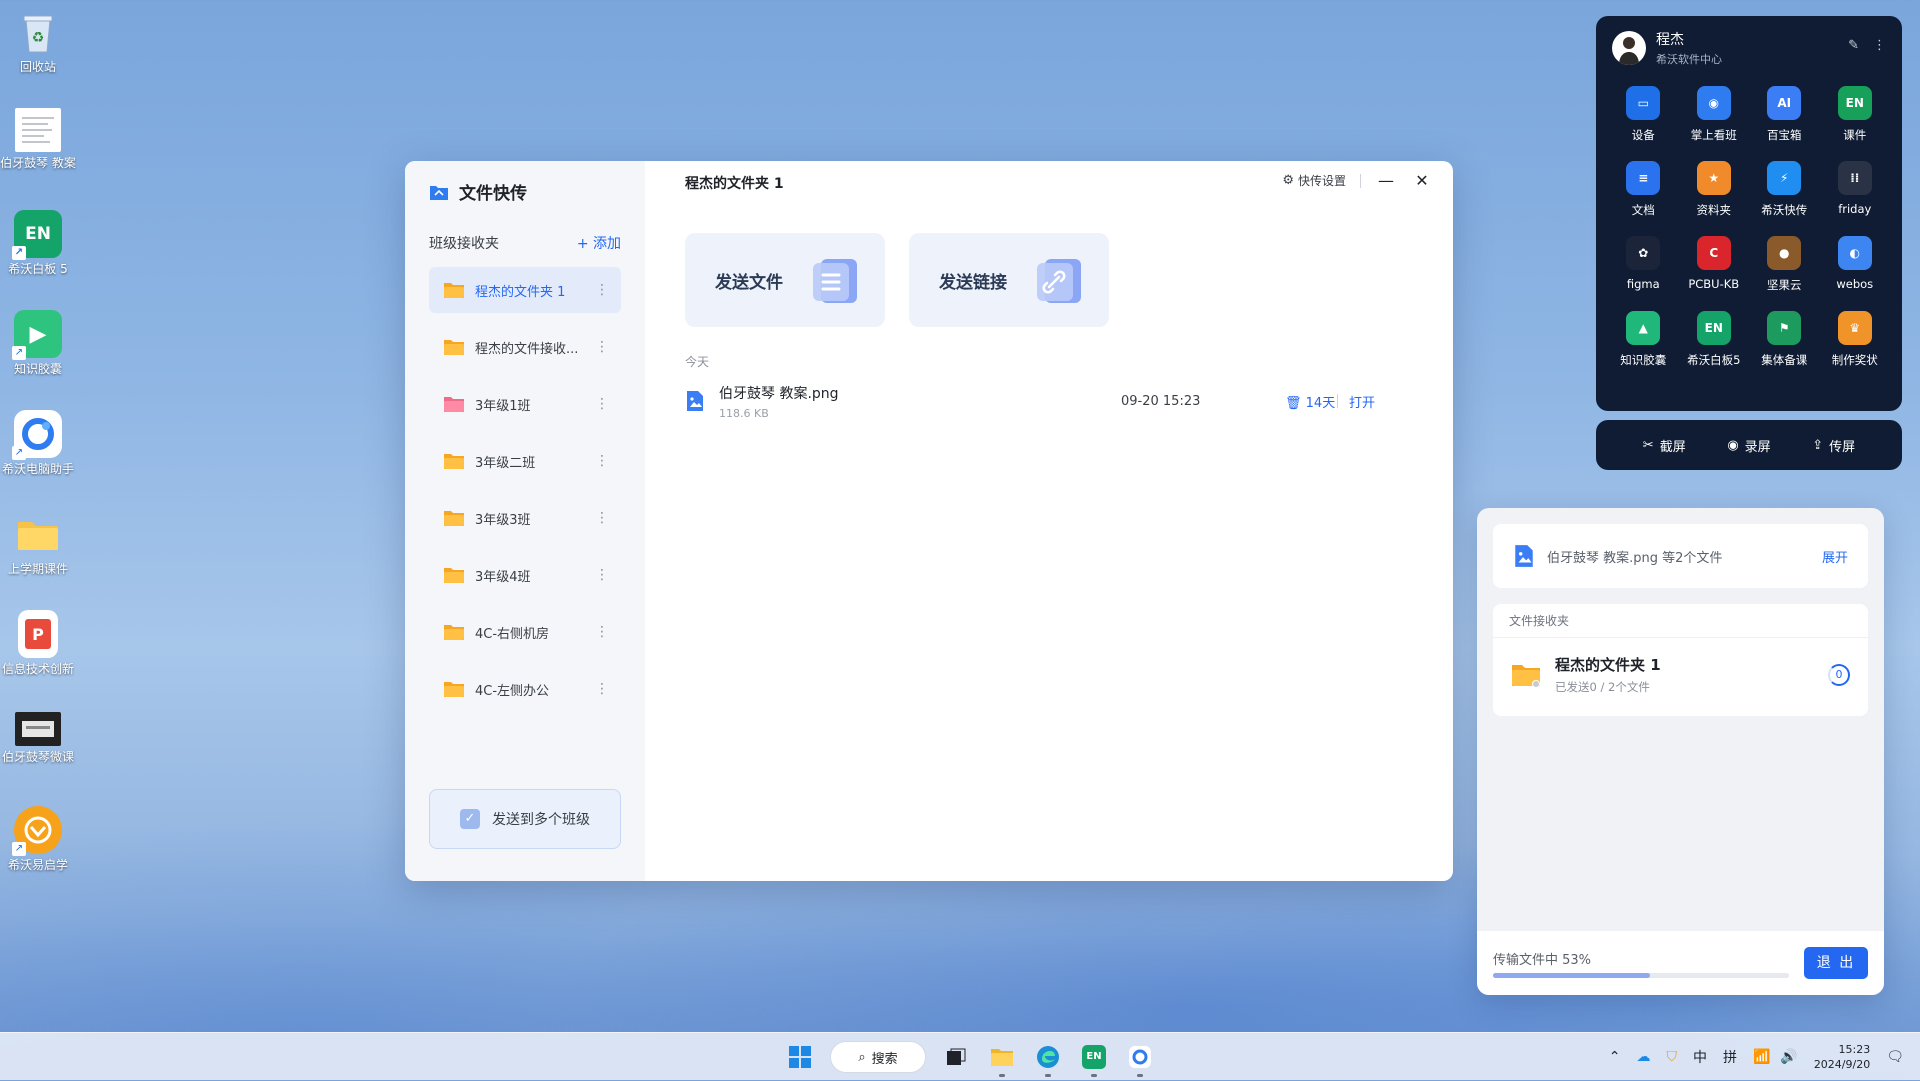 This screenshot has height=1081, width=1920. I want to click on desktop-icon-pc-assistant: ↗ 希沃电脑助手, so click(38, 443).